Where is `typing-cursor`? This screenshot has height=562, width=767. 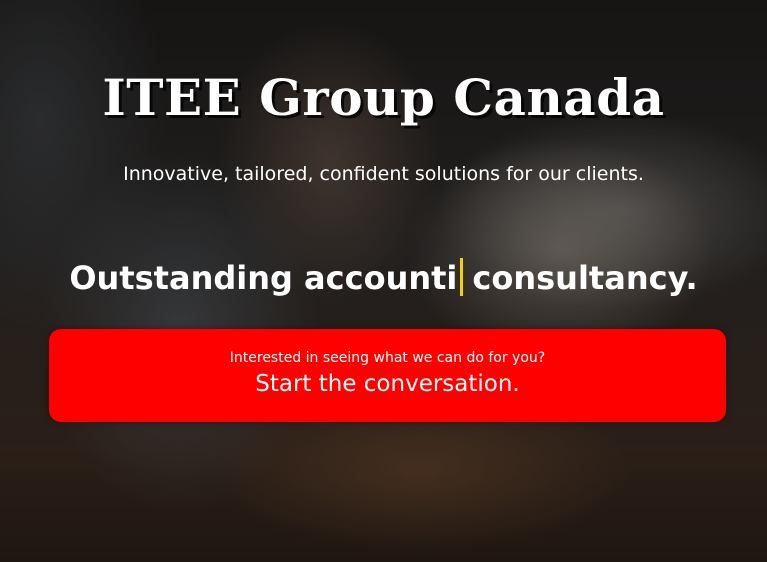 typing-cursor is located at coordinates (462, 277).